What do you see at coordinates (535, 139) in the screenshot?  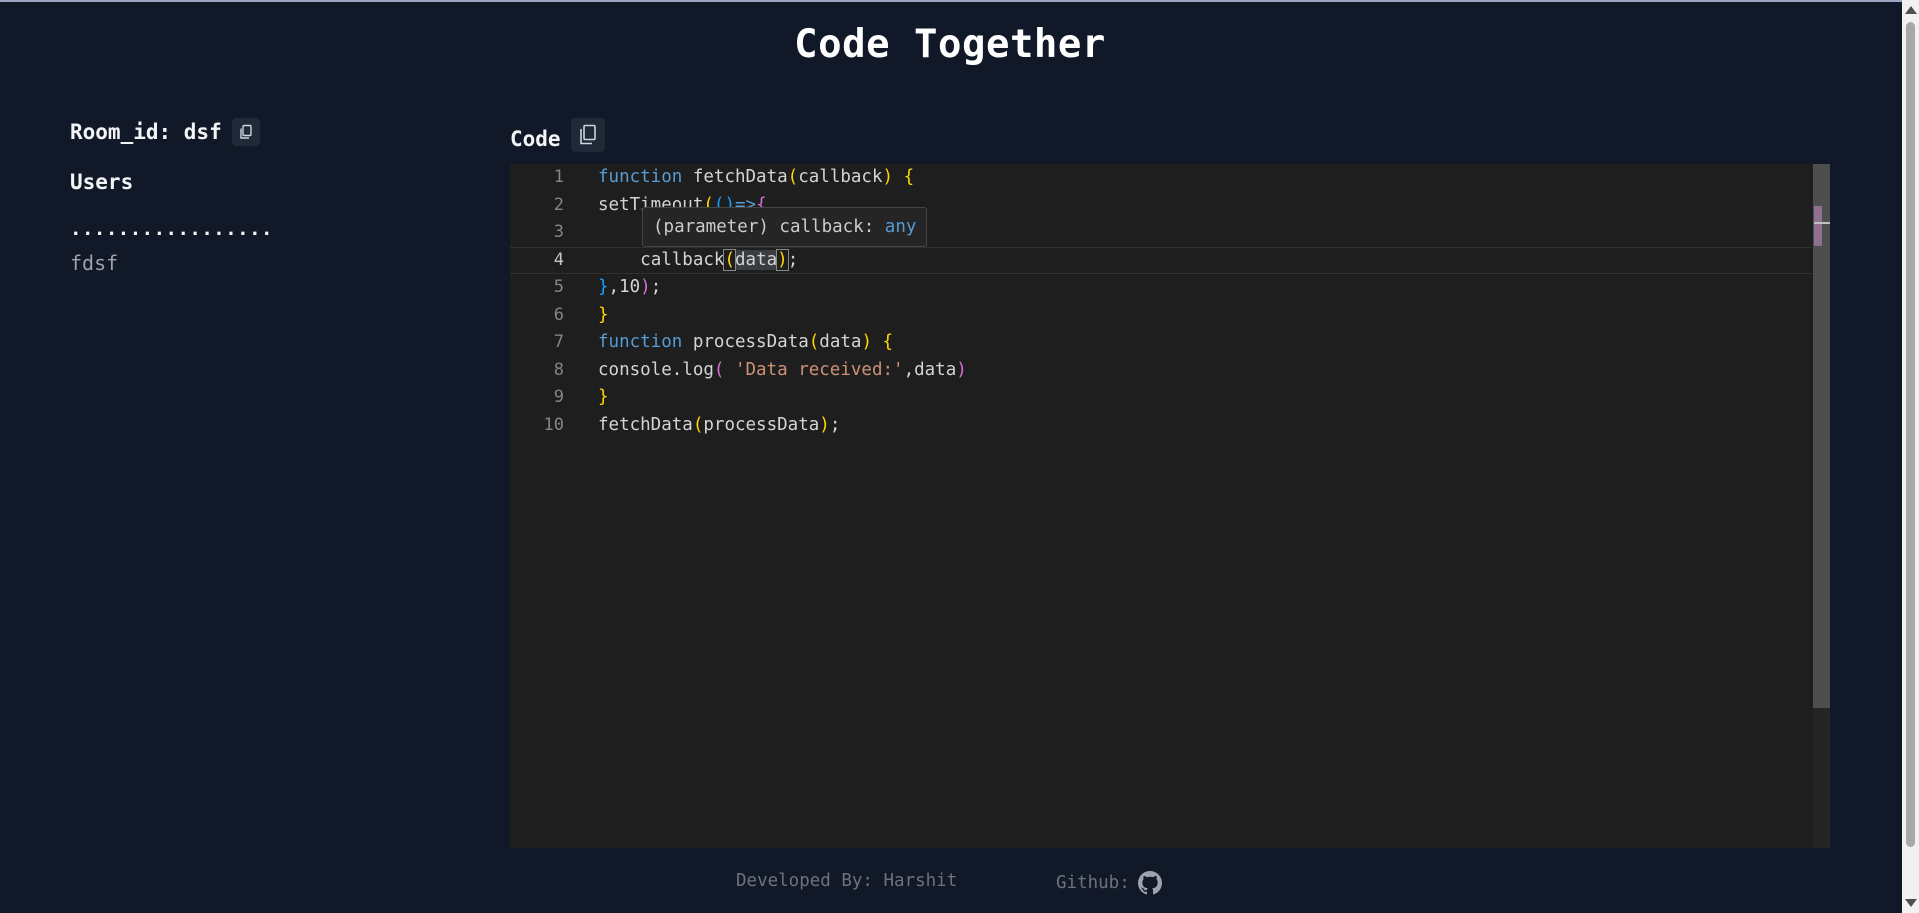 I see `code-label: Code` at bounding box center [535, 139].